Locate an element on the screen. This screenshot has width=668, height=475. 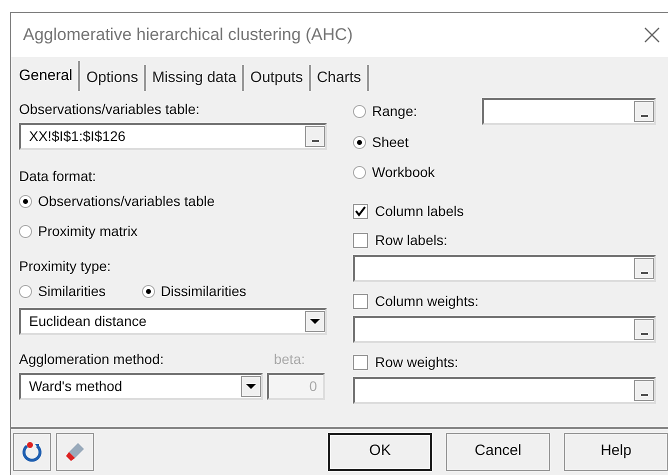
radio-label: Dissimilarities is located at coordinates (203, 291).